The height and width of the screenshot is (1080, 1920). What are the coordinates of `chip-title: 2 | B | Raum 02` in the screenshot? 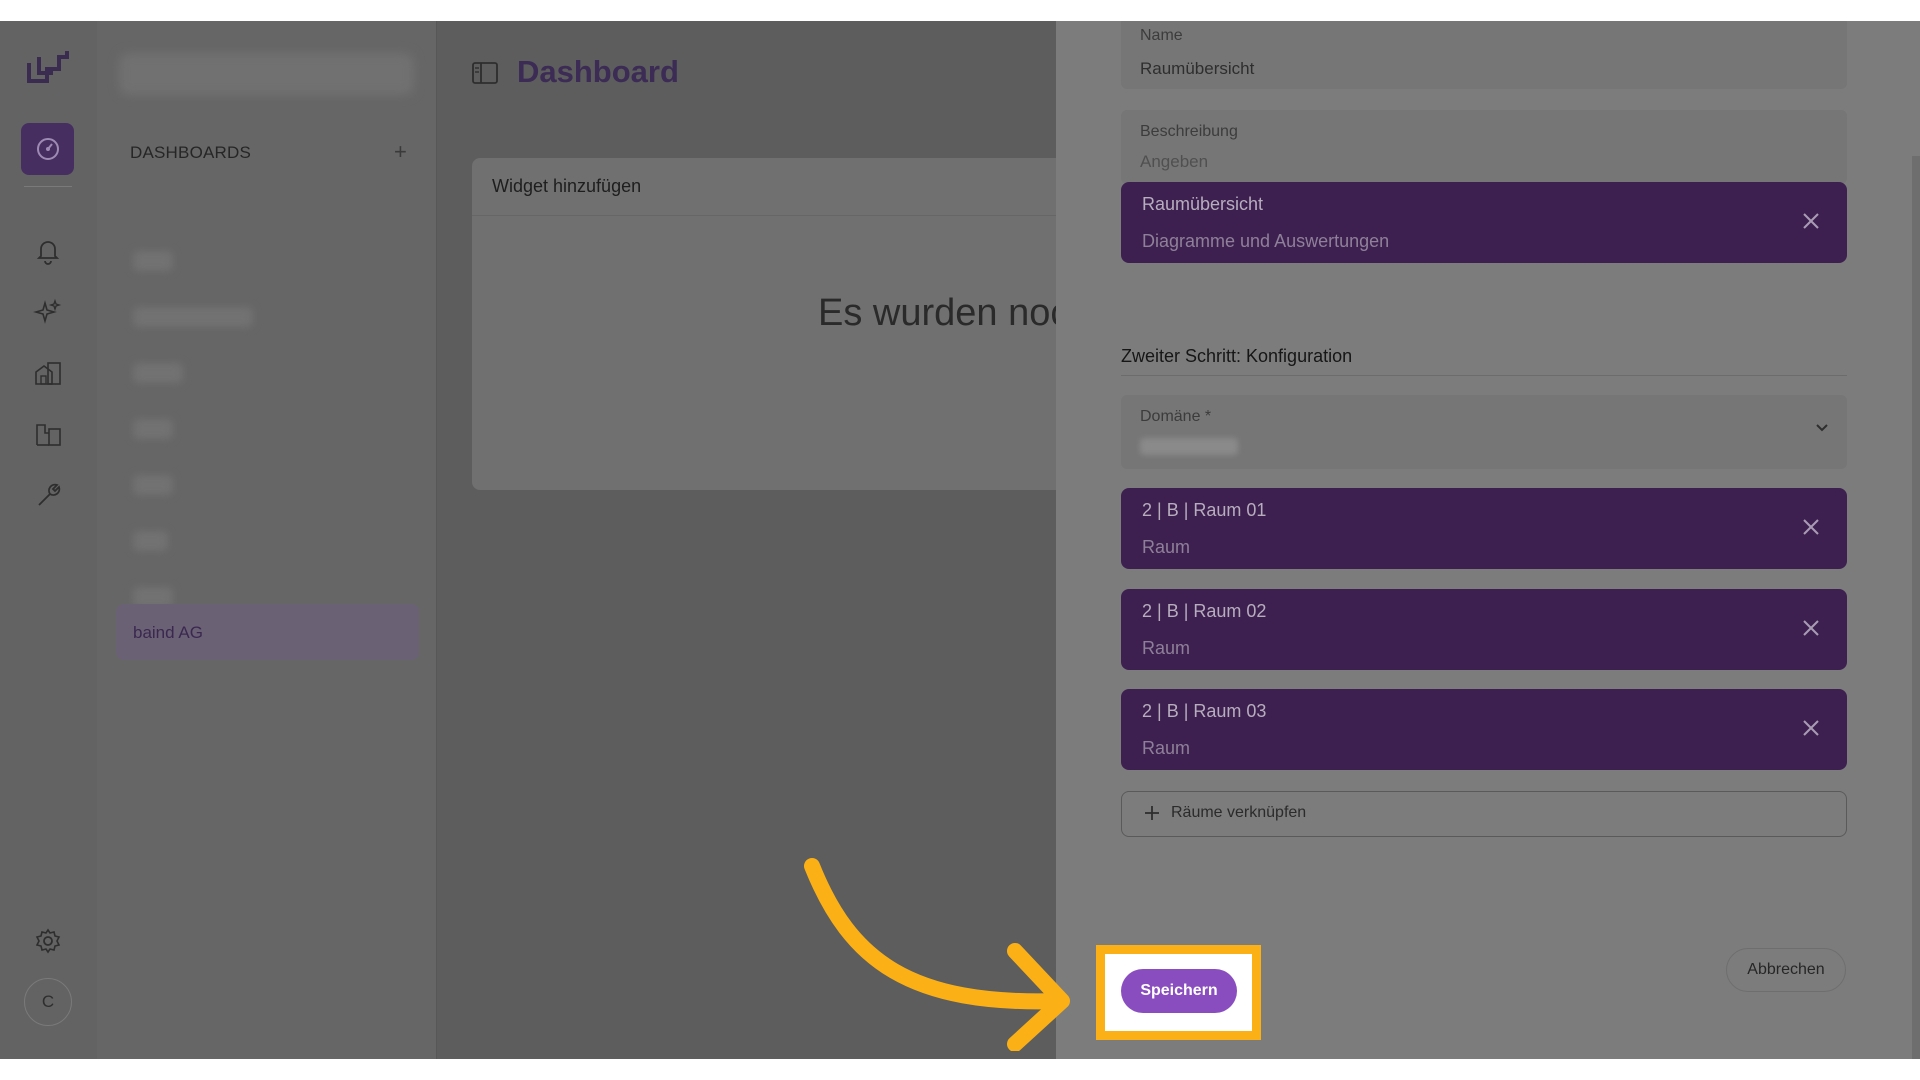 It's located at (1204, 611).